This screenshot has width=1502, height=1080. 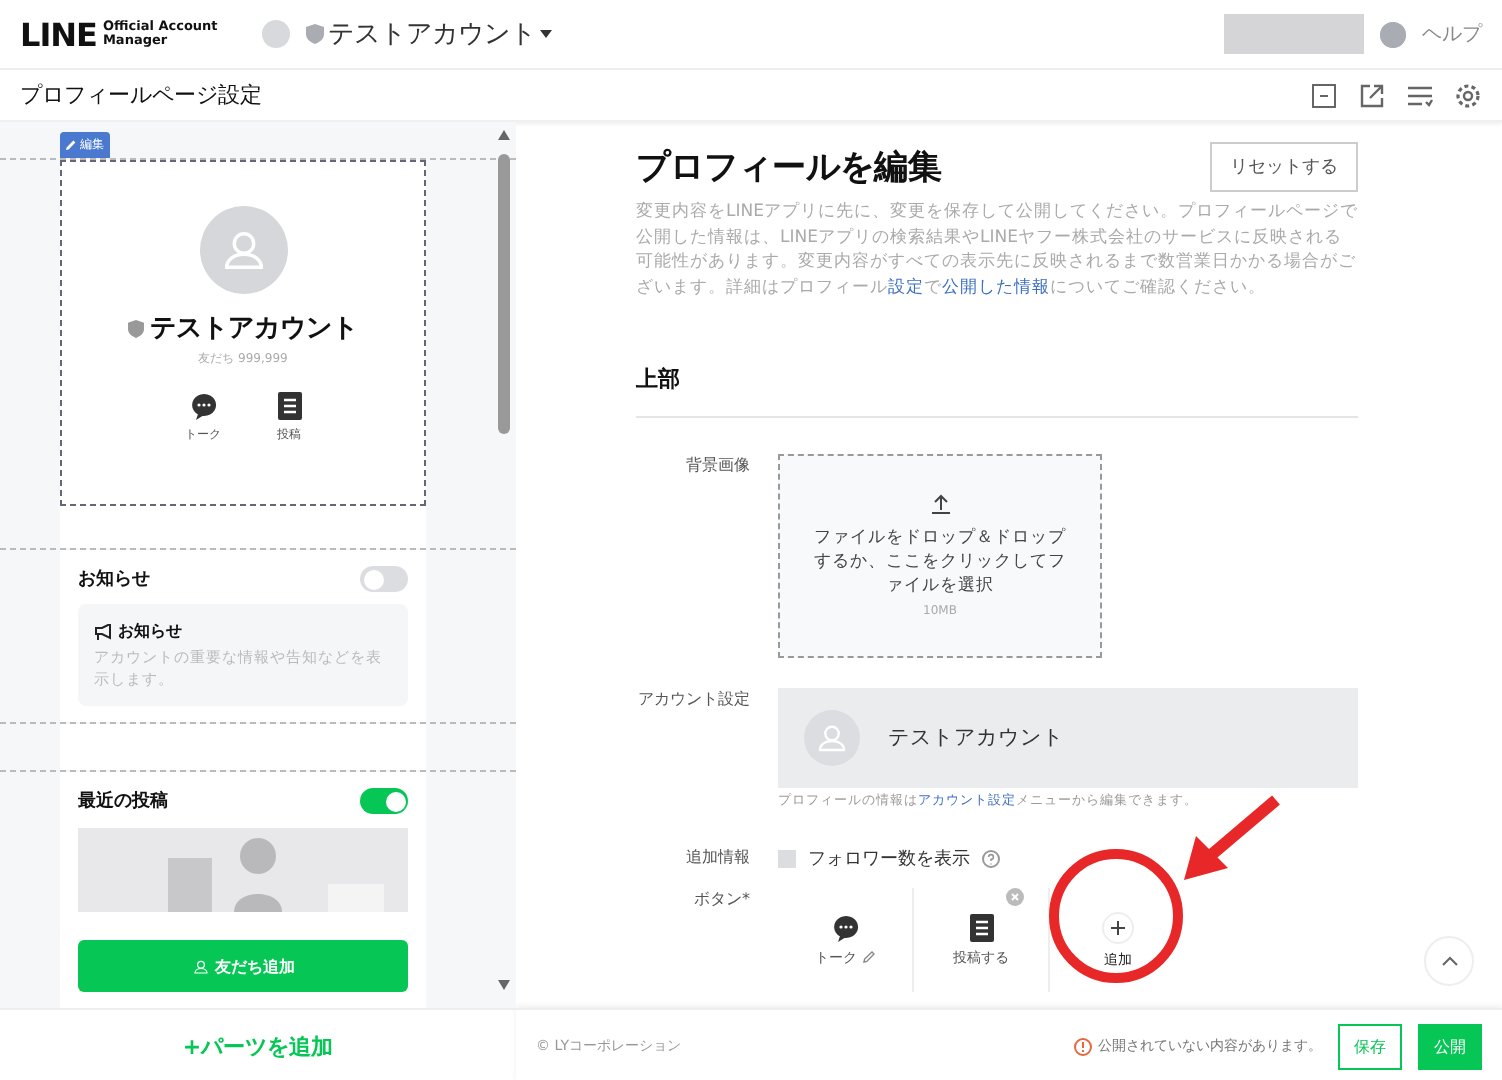 What do you see at coordinates (940, 562) in the screenshot?
I see `drop-zone-text: ファイルをドロップ＆ドロップするか、ここをクリックしてファイルを選択` at bounding box center [940, 562].